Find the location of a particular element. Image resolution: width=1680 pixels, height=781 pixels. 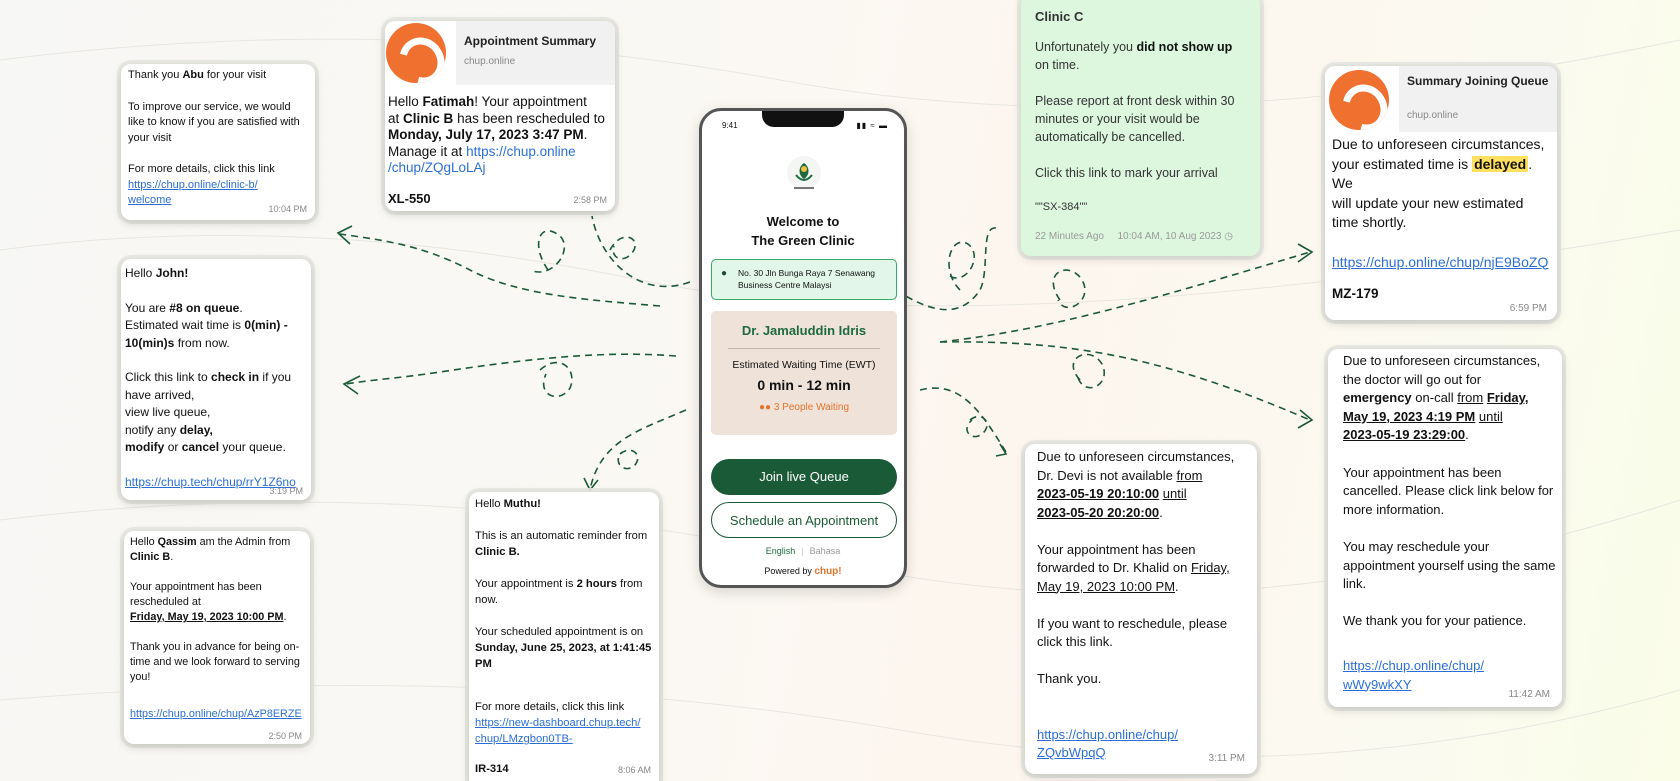

details-text: For more details, click this link is located at coordinates (550, 707).